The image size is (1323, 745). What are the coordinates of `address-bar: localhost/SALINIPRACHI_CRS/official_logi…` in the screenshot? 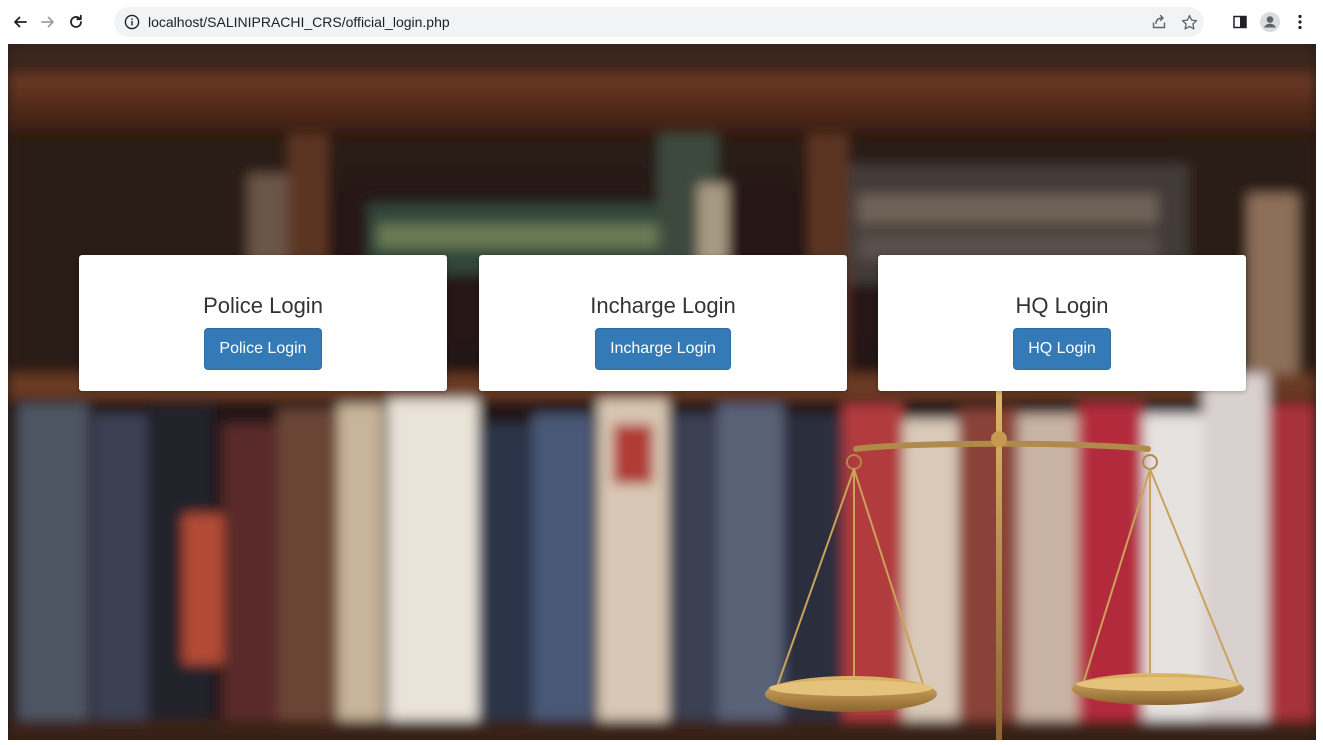 It's located at (659, 22).